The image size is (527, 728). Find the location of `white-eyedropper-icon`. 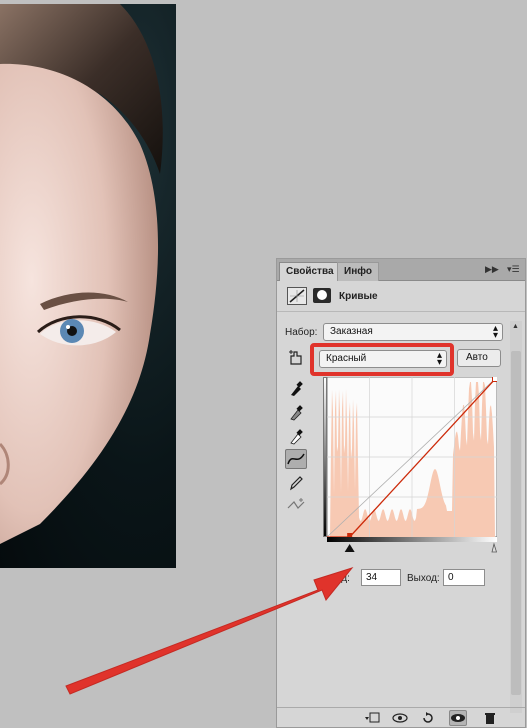

white-eyedropper-icon is located at coordinates (296, 437).